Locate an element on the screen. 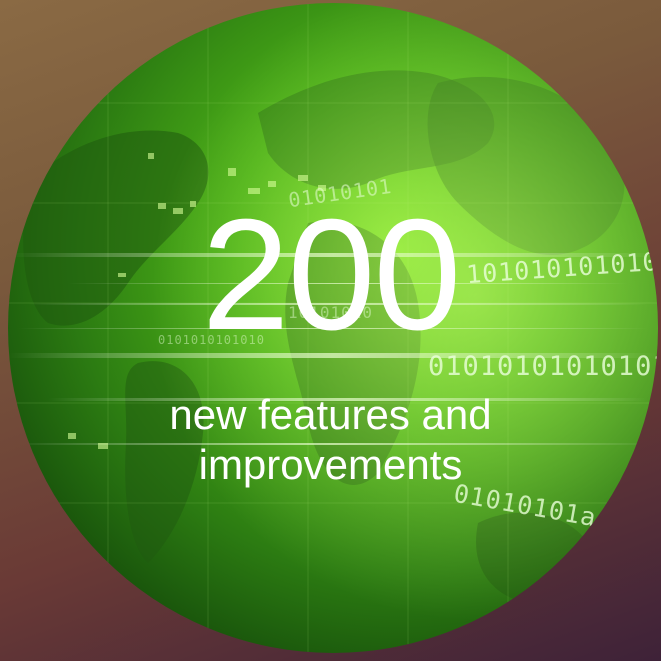  headline-number: 200 is located at coordinates (331, 275).